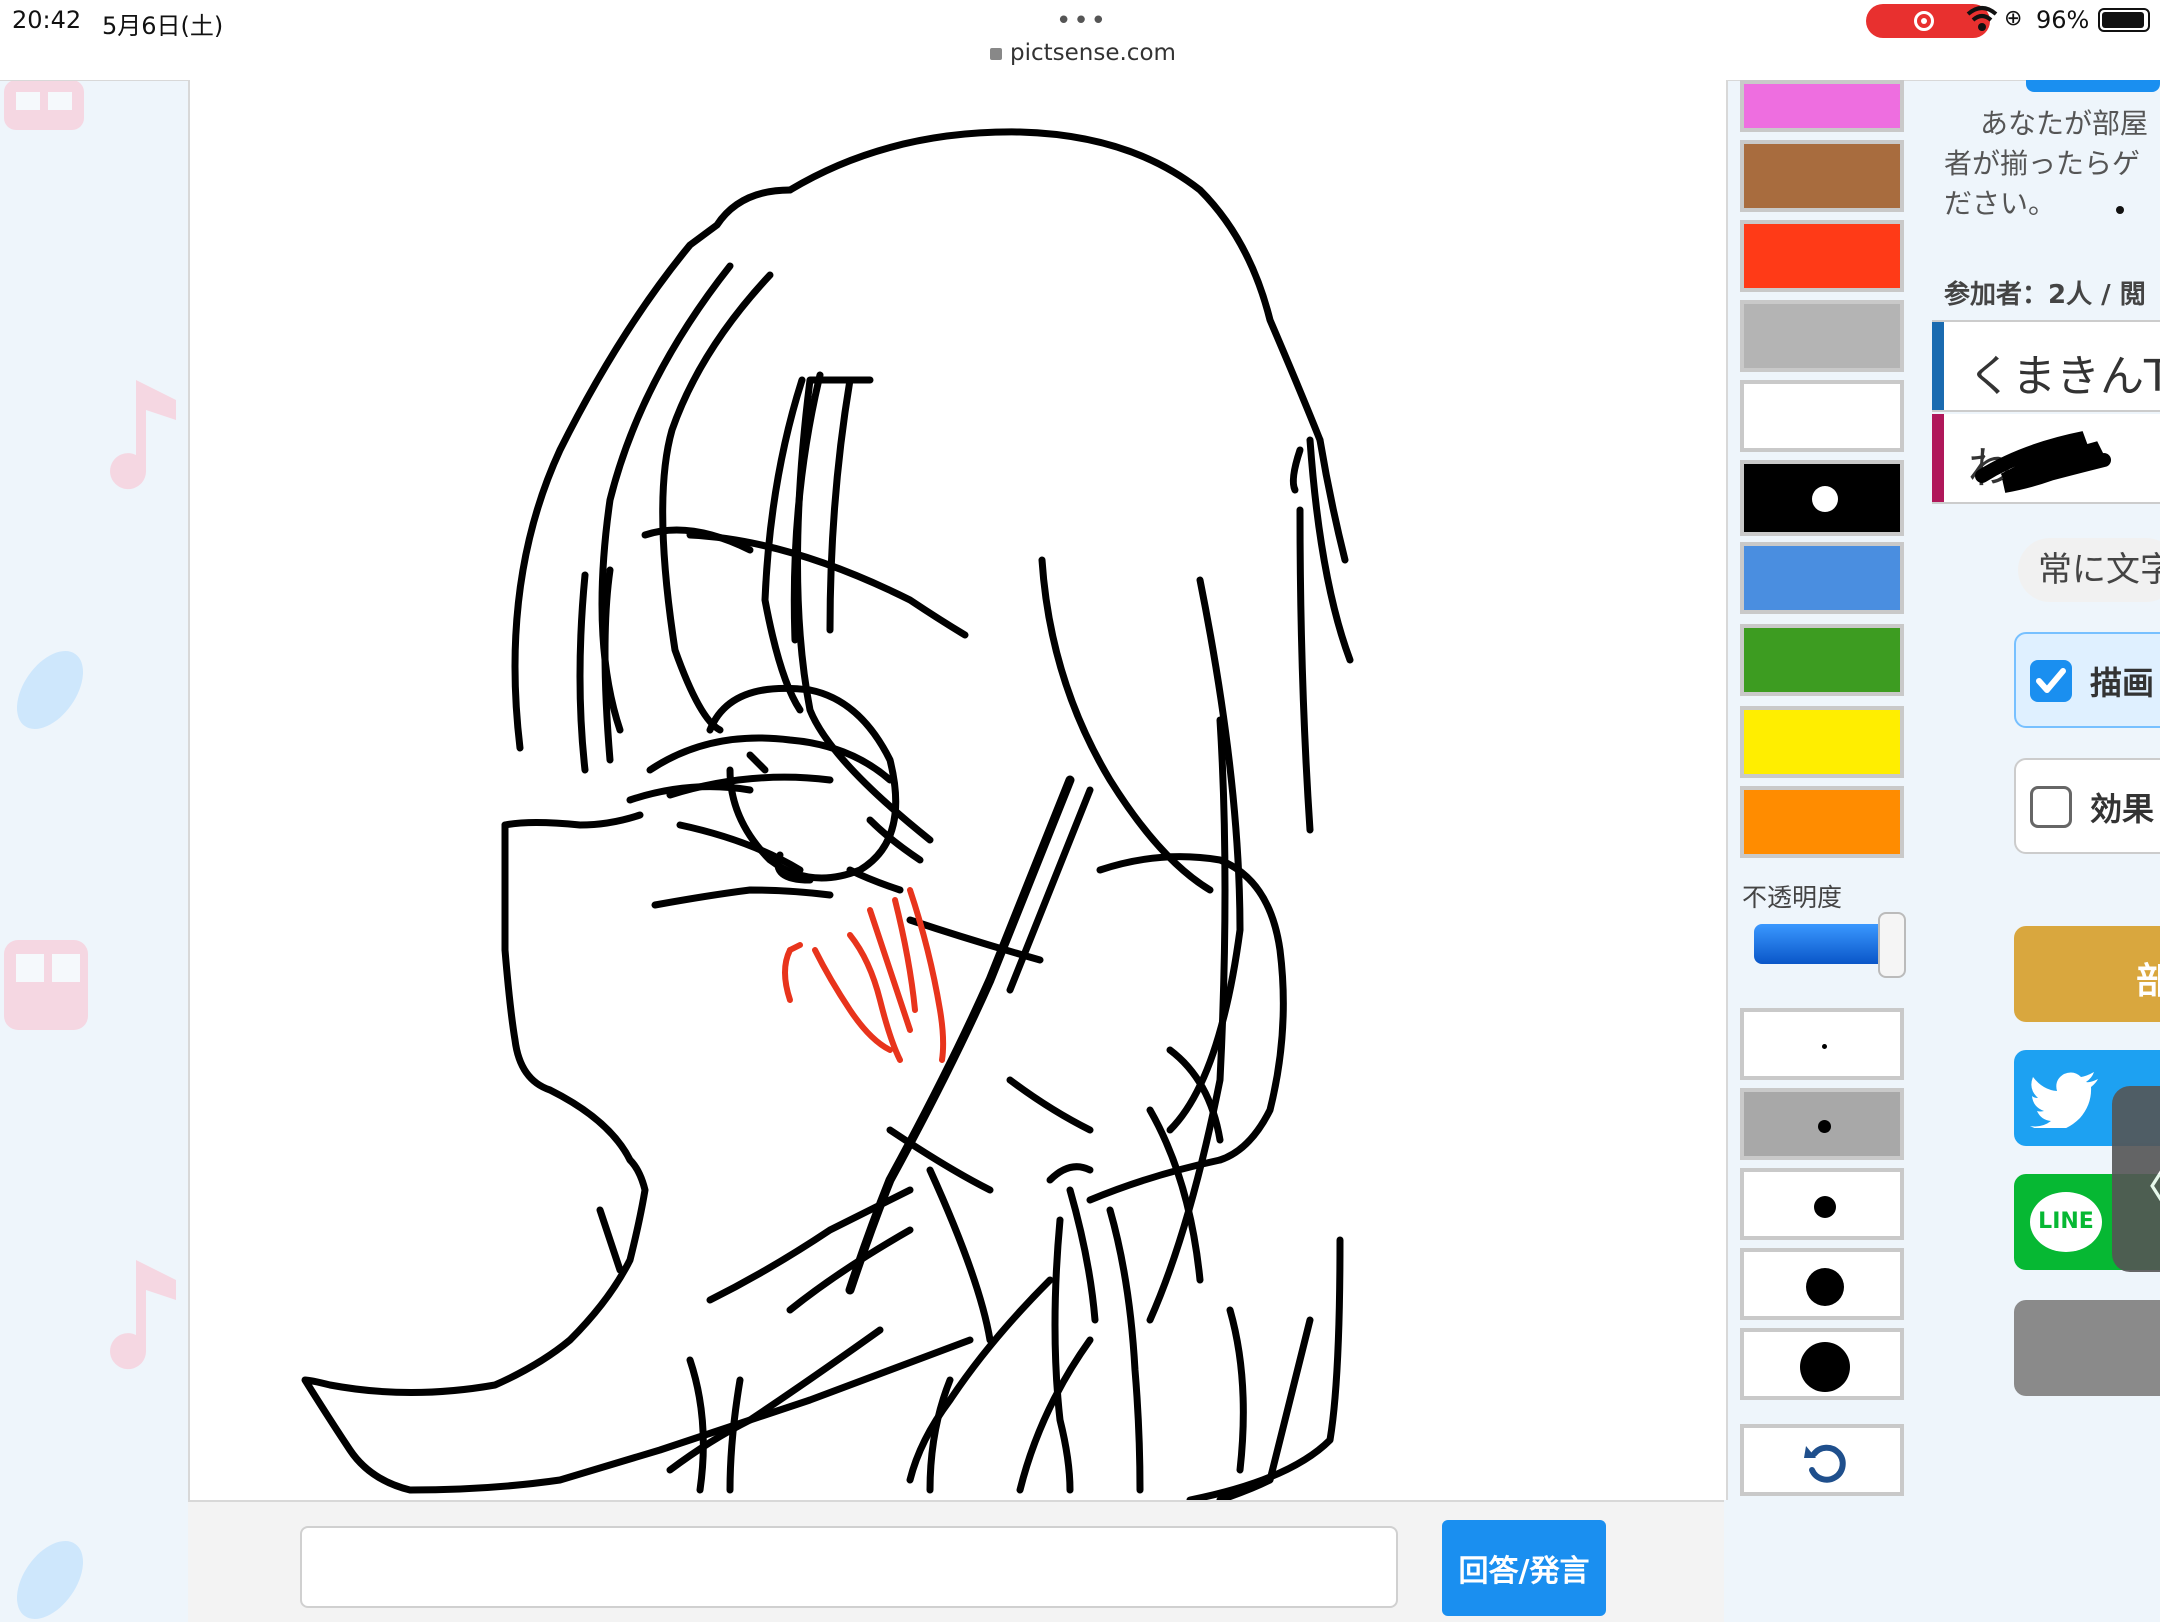  Describe the element at coordinates (2043, 462) in the screenshot. I see `redaction-scribble` at that location.